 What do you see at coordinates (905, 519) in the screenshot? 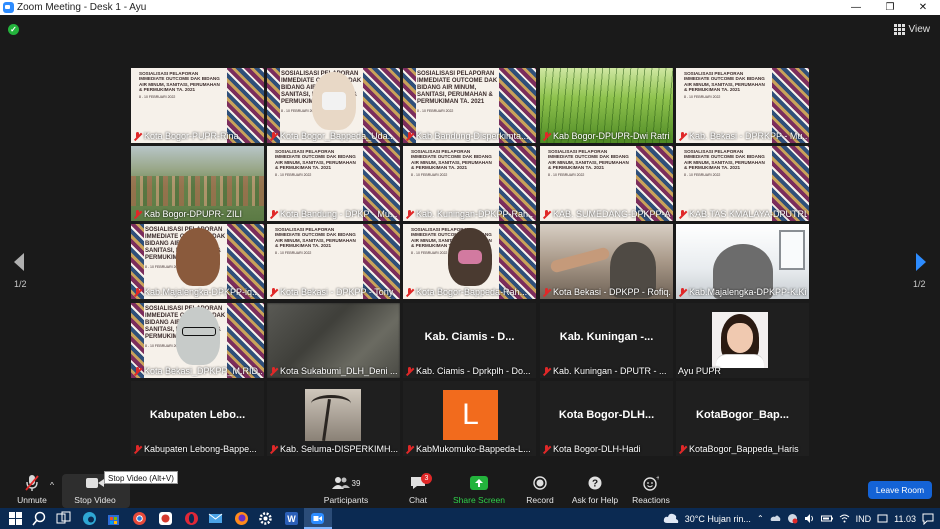
I see `clock-time: 11.03` at bounding box center [905, 519].